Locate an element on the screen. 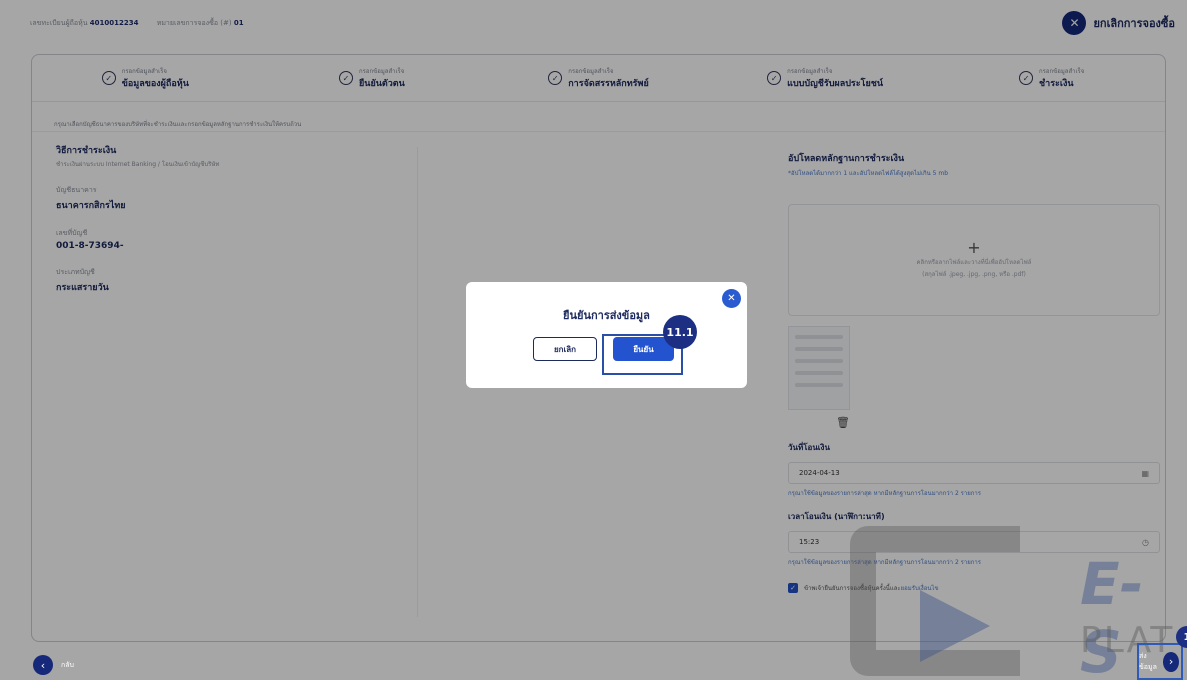  confirm-dialog: ยืนยันการส่งข้อมูล ✕ ยกเลิก ยืนยัน 11.1 is located at coordinates (606, 335).